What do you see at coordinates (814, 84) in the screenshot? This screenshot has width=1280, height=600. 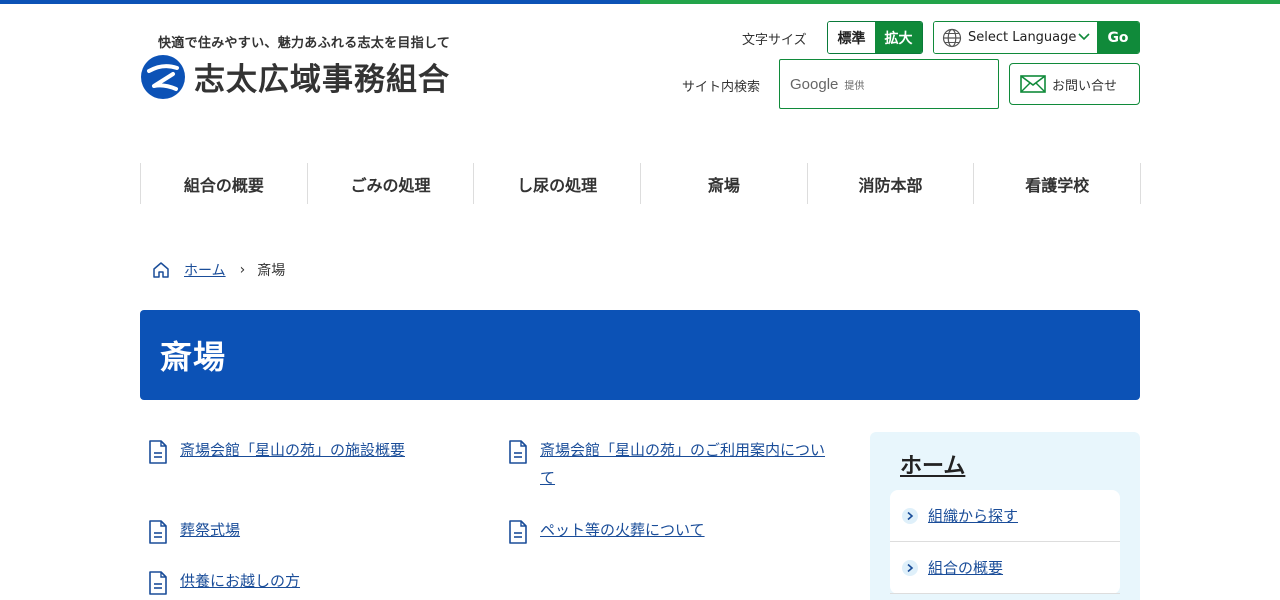 I see `search-provider-brand: Google` at bounding box center [814, 84].